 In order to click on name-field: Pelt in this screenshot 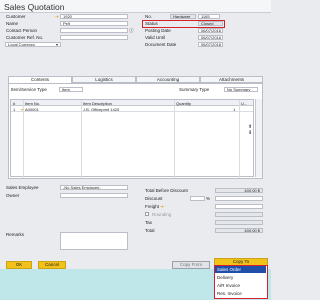, I will do `click(94, 23)`.